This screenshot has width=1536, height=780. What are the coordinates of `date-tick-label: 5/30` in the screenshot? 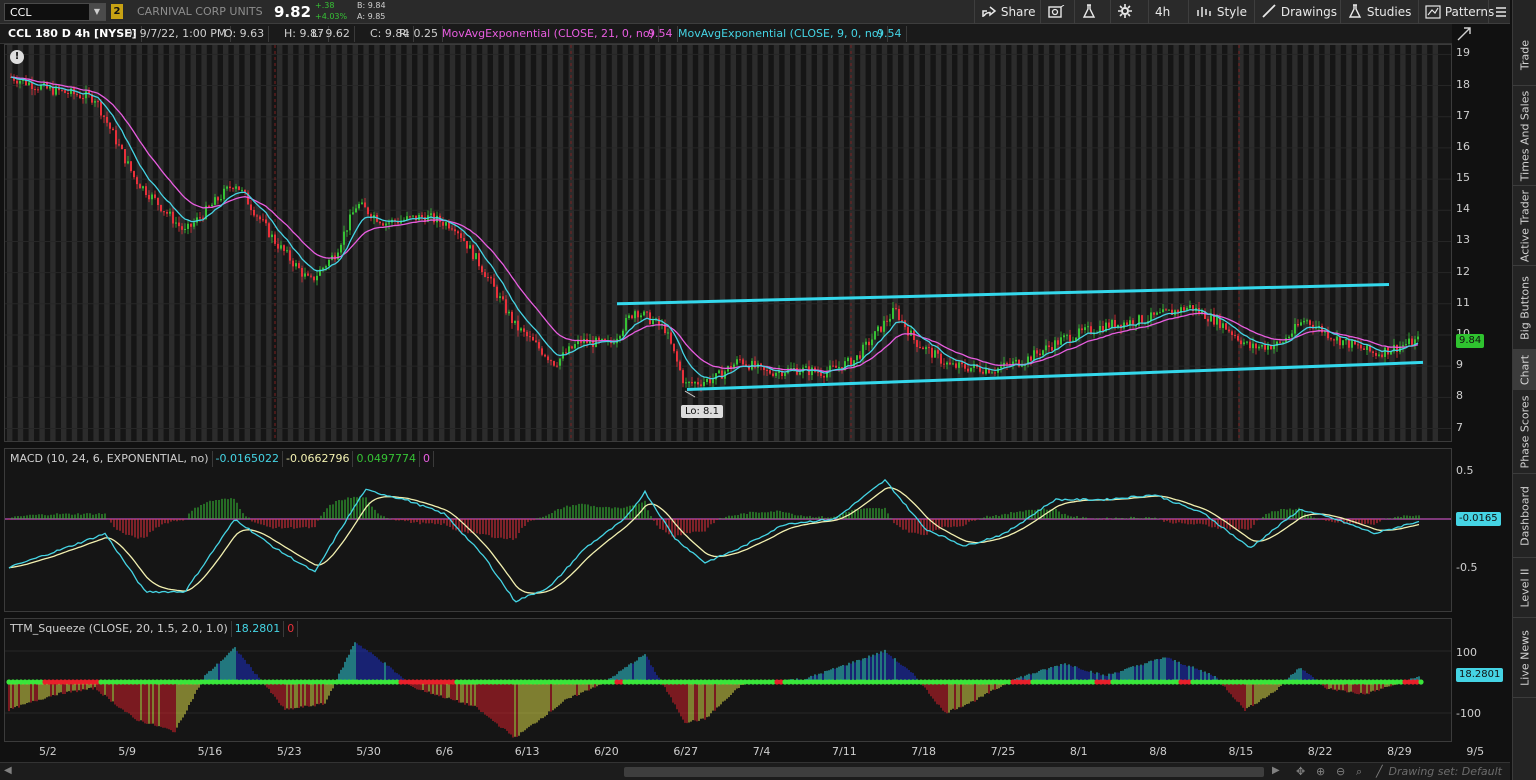 It's located at (368, 751).